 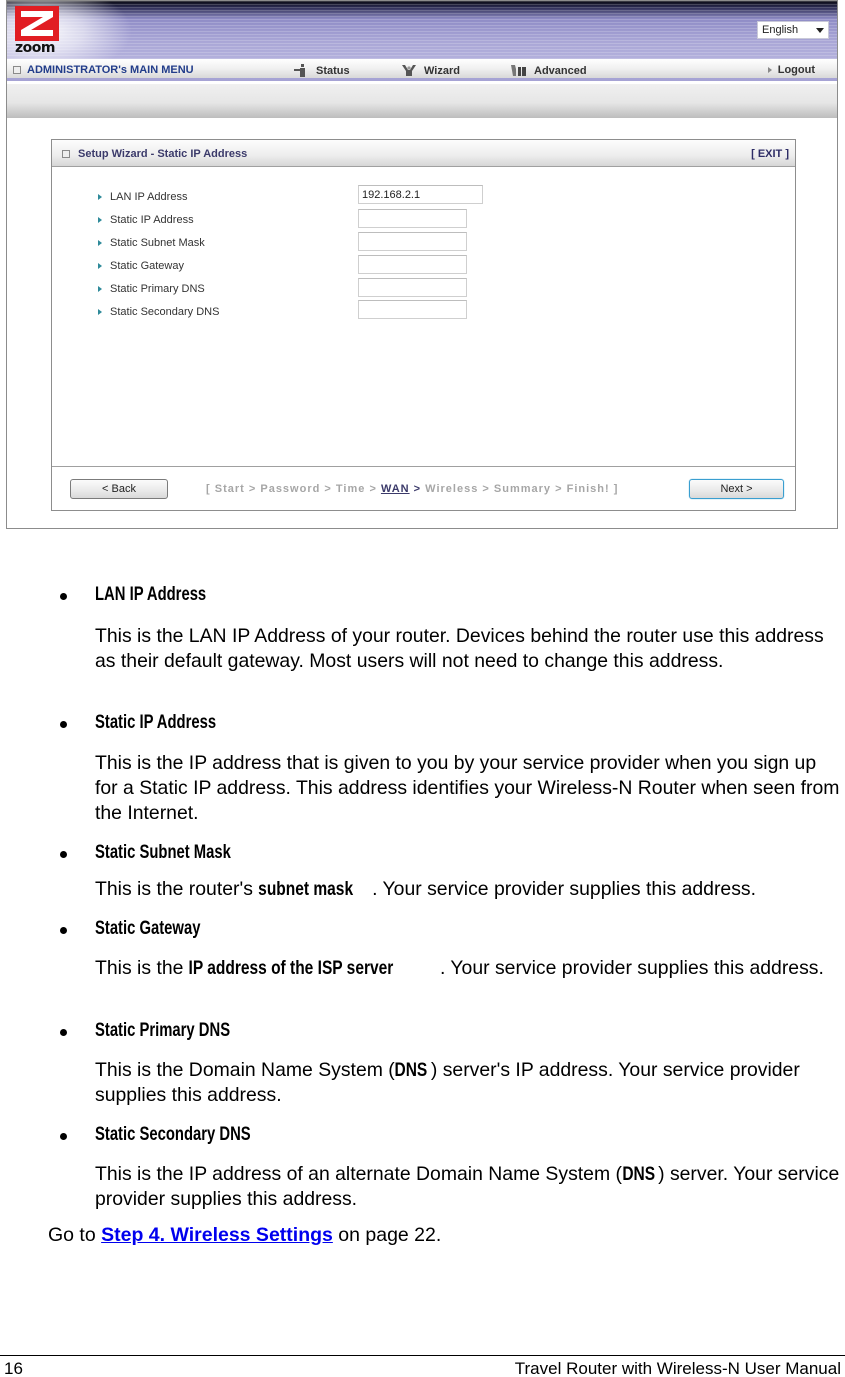 I want to click on field-lan-ip: LAN IP Address, so click(x=142, y=197).